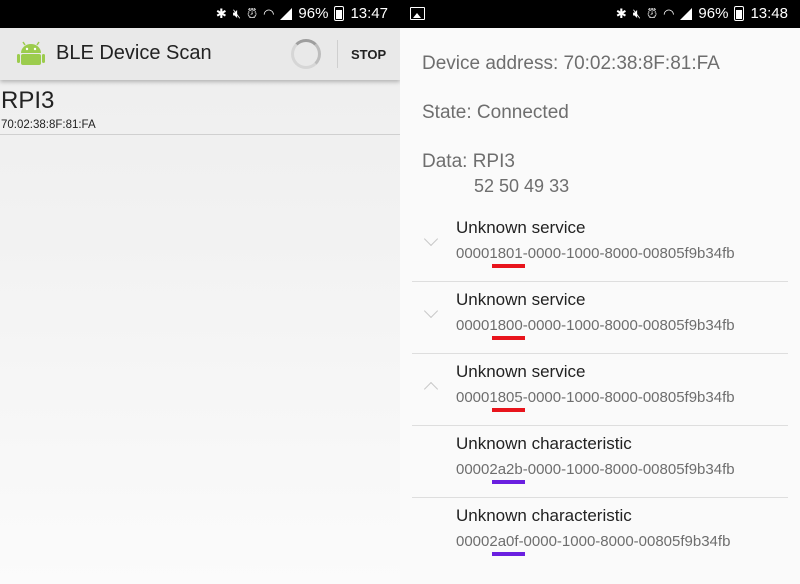  I want to click on status-time: 13:48, so click(769, 13).